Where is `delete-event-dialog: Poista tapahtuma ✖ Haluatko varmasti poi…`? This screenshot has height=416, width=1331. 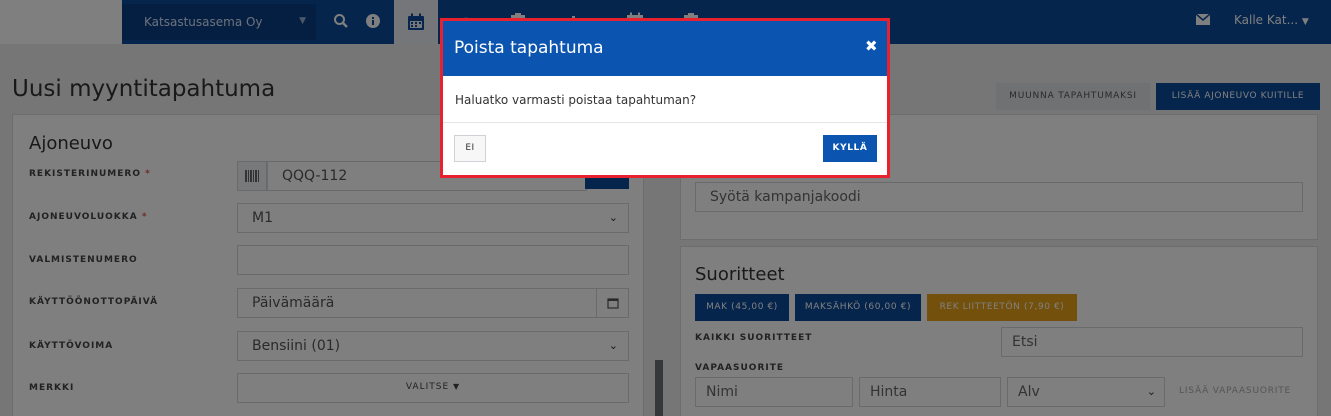 delete-event-dialog: Poista tapahtuma ✖ Haluatko varmasti poi… is located at coordinates (665, 98).